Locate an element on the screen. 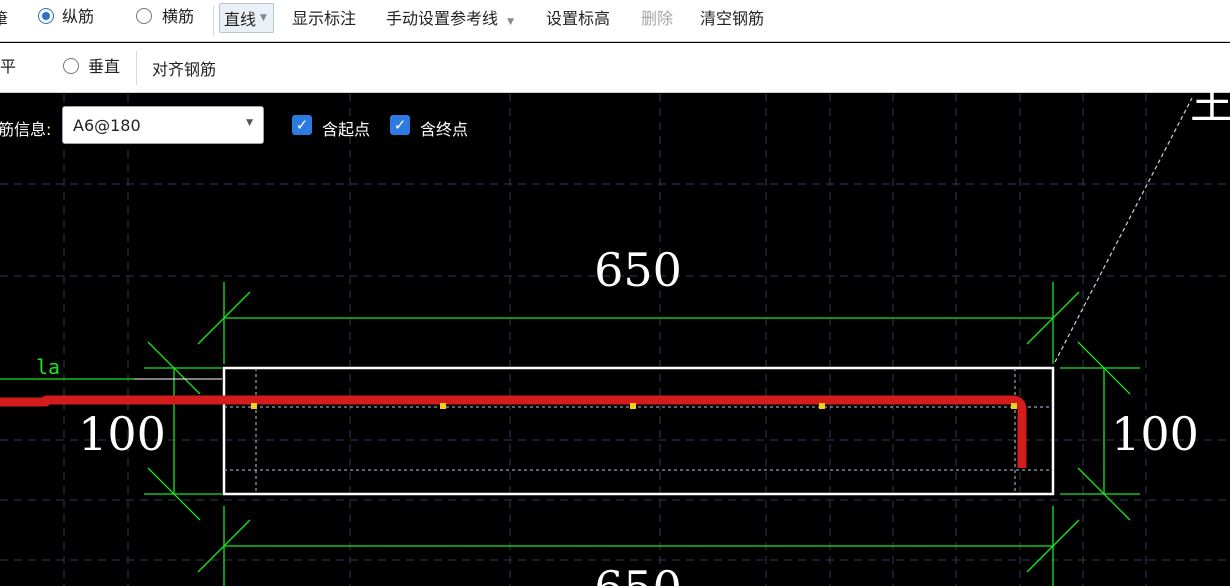 This screenshot has height=586, width=1230. rebar-info-select: A6@180 ▼ is located at coordinates (163, 125).